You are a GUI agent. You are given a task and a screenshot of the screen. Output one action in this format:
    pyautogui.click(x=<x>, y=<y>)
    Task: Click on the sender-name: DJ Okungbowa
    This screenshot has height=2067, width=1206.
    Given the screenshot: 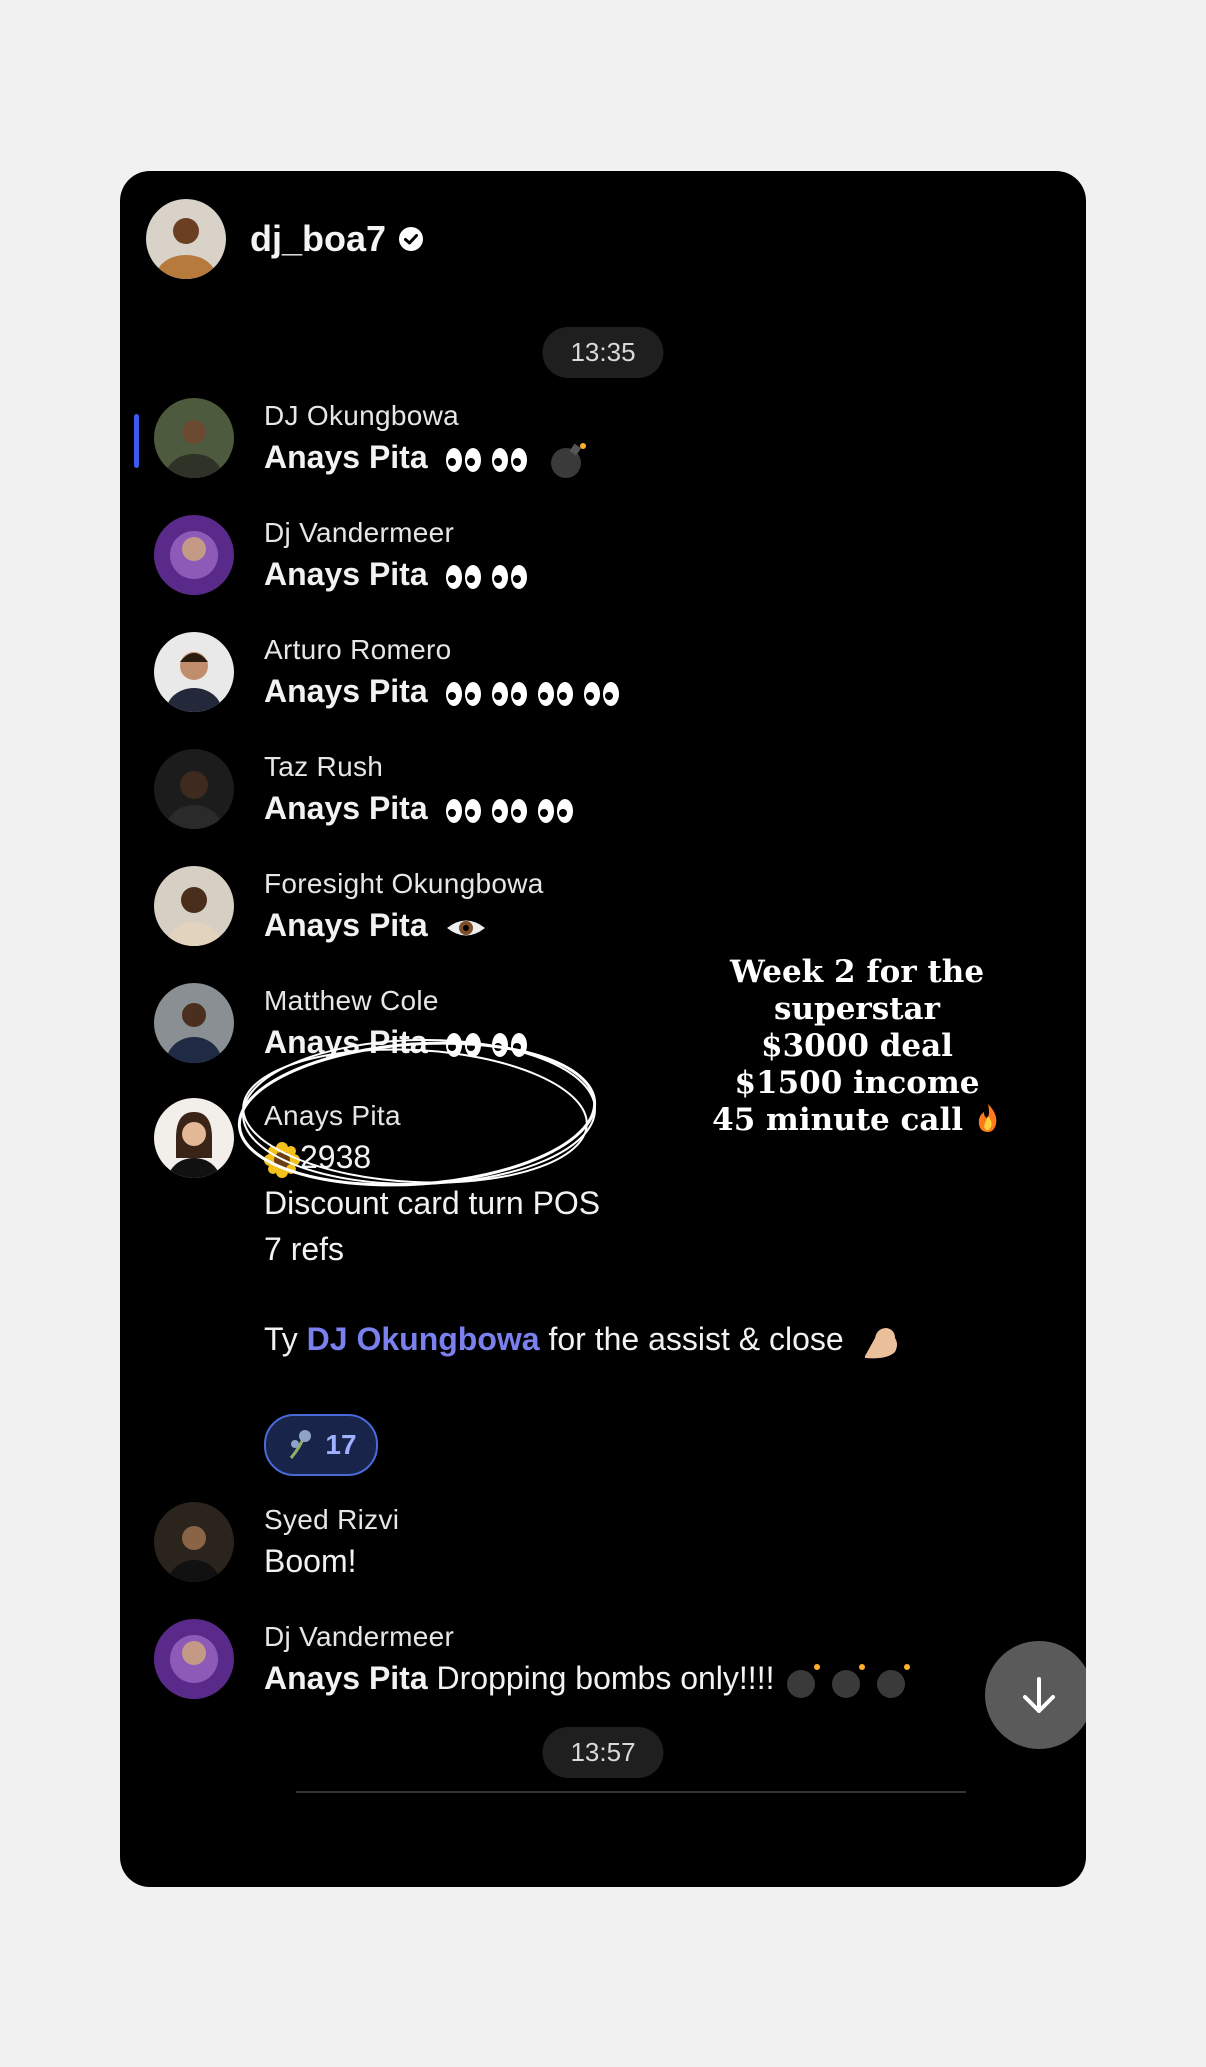 What is the action you would take?
    pyautogui.click(x=362, y=415)
    